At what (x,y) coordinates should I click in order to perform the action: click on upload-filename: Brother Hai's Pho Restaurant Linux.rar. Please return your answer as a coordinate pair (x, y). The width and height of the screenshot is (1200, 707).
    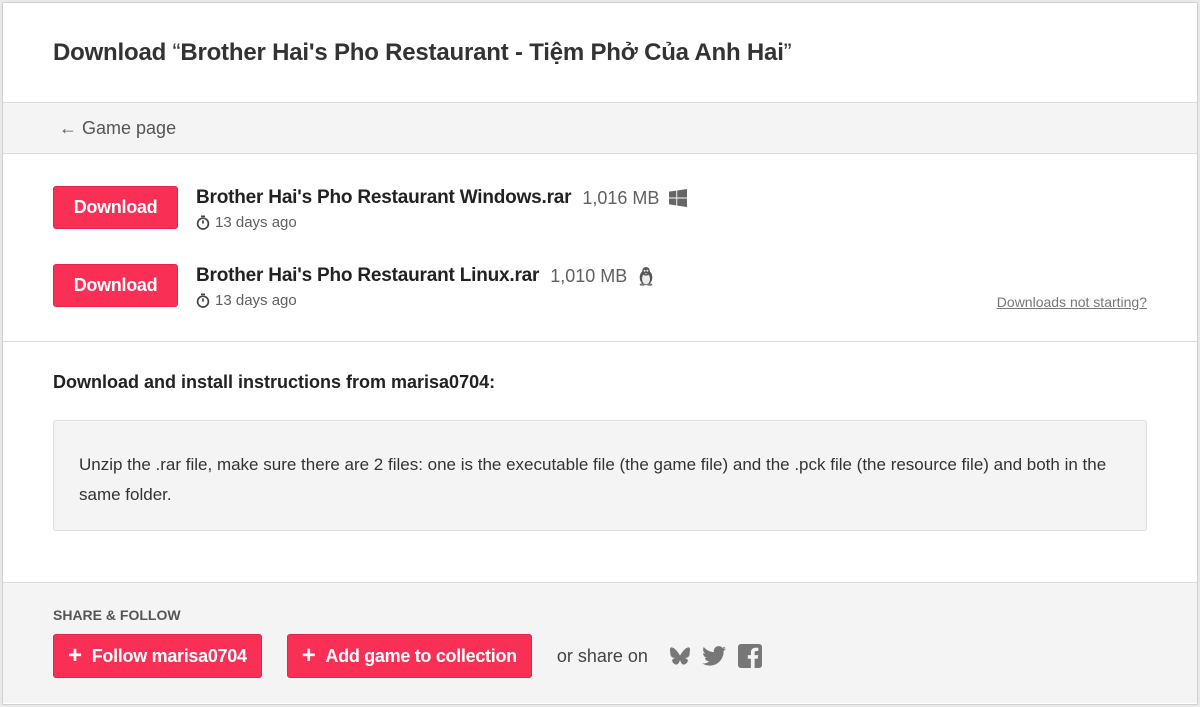
    Looking at the image, I should click on (368, 275).